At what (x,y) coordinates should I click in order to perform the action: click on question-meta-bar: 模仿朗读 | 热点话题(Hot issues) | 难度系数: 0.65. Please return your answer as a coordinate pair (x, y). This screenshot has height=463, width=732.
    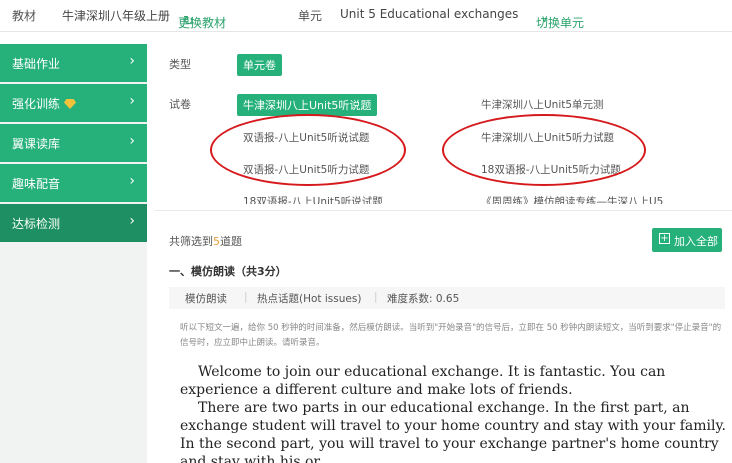
    Looking at the image, I should click on (447, 298).